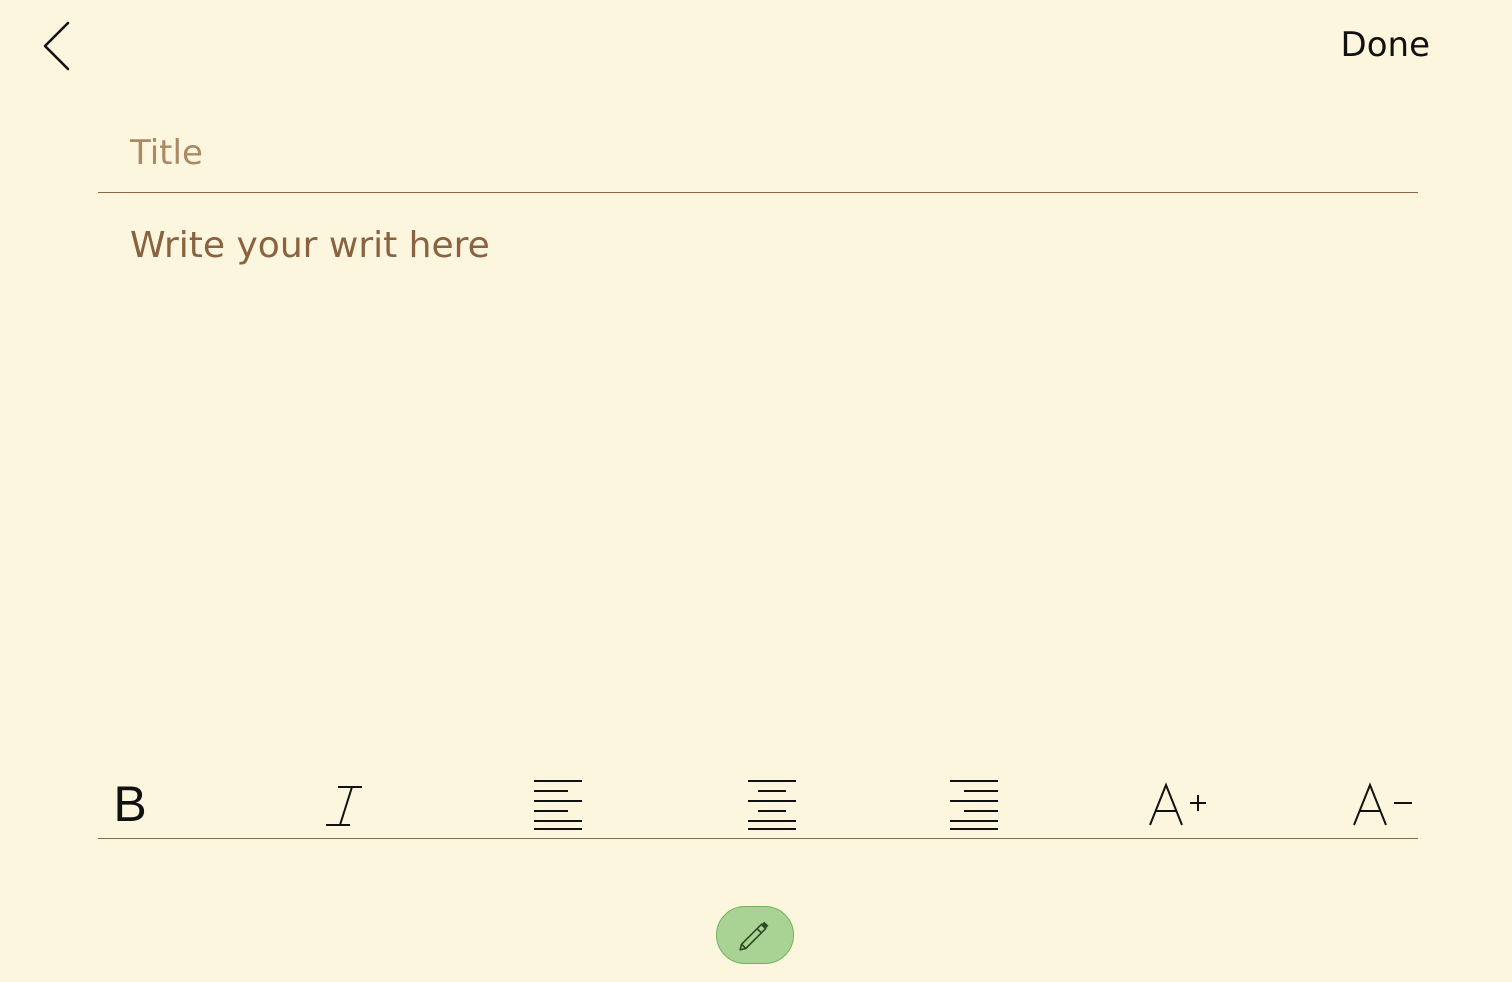  I want to click on chevron-left-icon, so click(56, 46).